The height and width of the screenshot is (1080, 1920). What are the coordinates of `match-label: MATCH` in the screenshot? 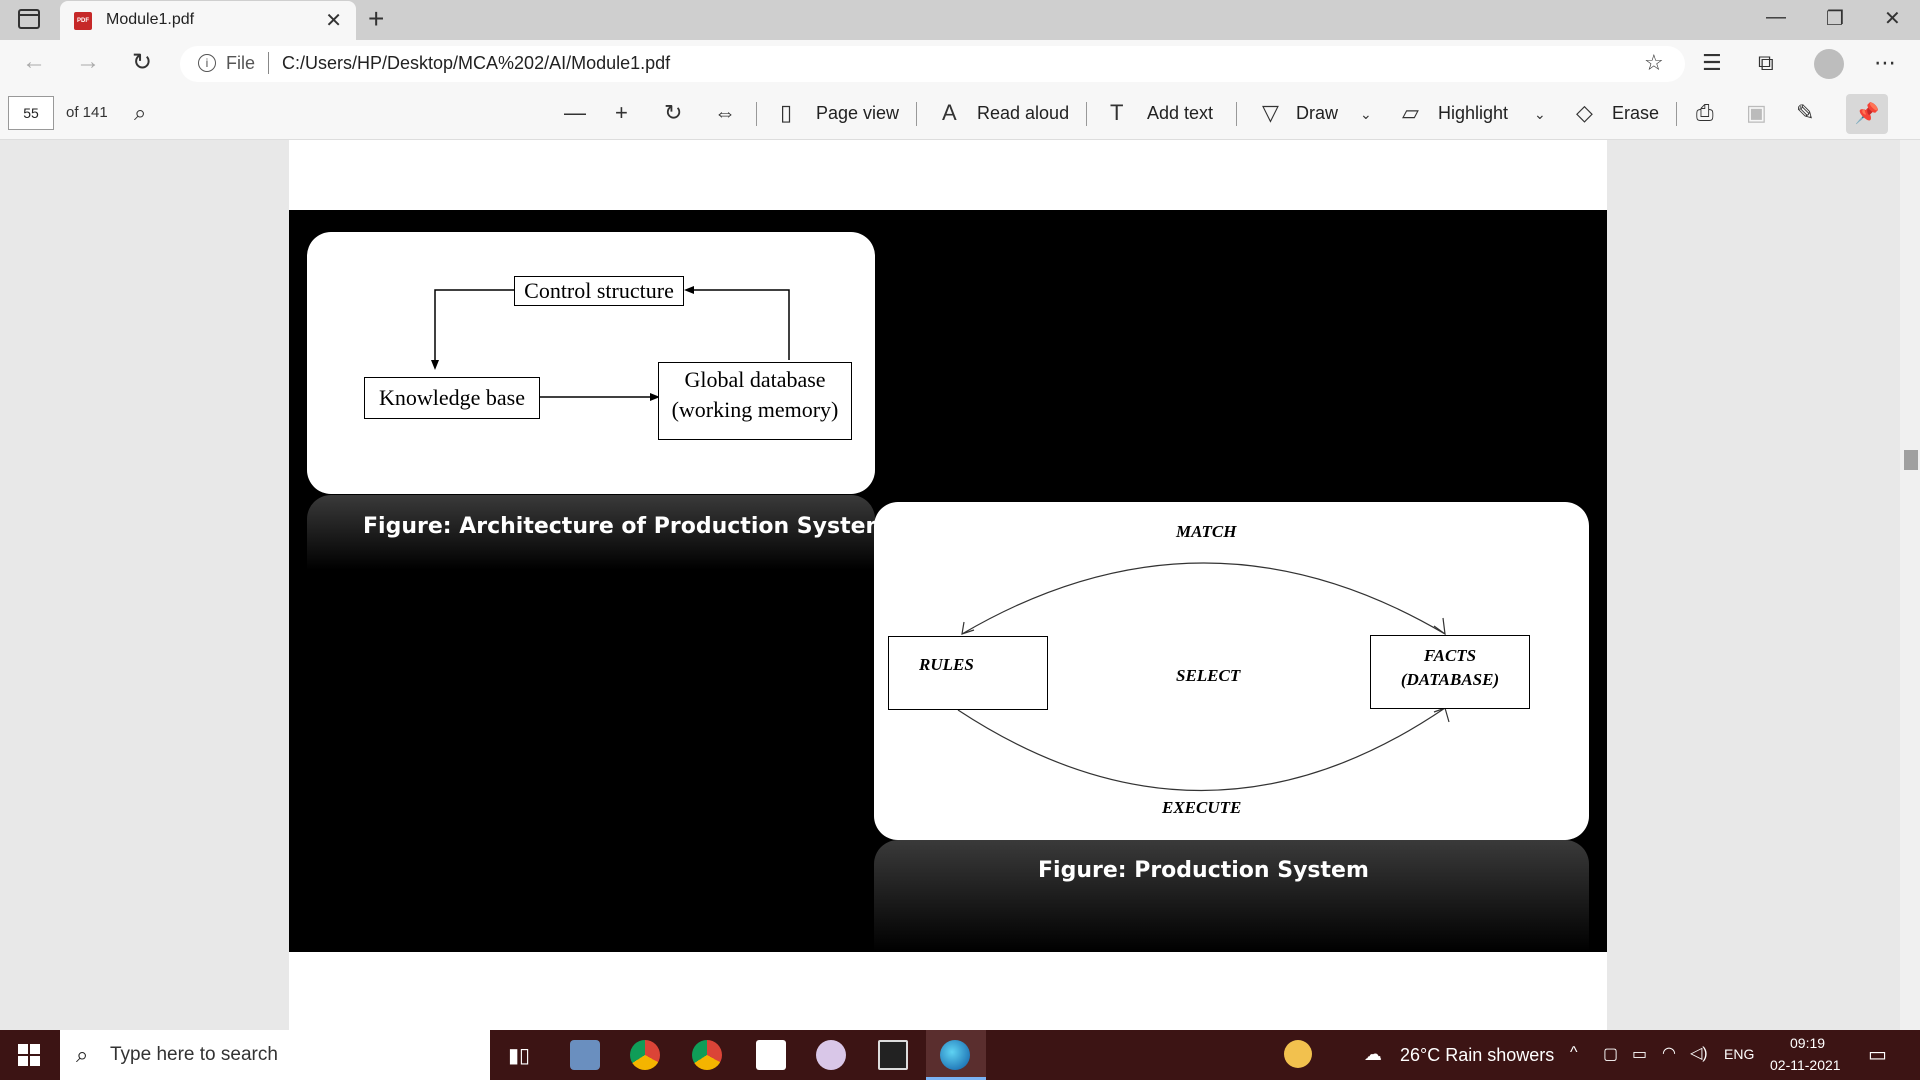 It's located at (1206, 531).